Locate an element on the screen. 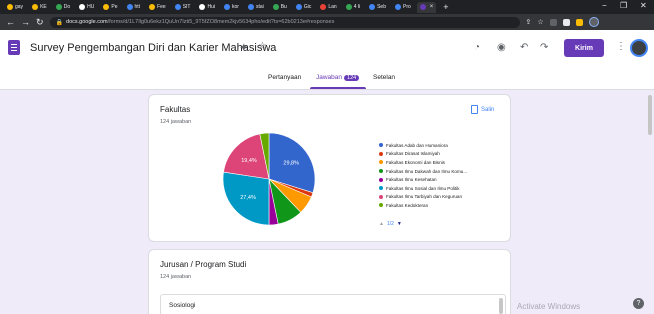  browser-tab: KE is located at coordinates (39, 7).